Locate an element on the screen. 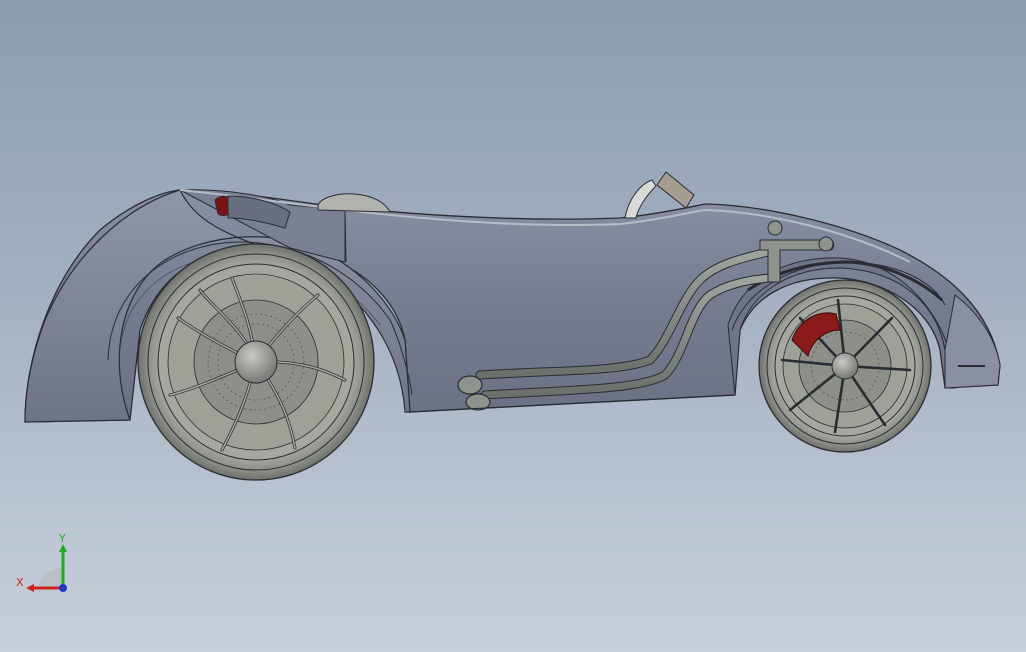 The width and height of the screenshot is (1026, 652). triad-y-arrow is located at coordinates (63, 548).